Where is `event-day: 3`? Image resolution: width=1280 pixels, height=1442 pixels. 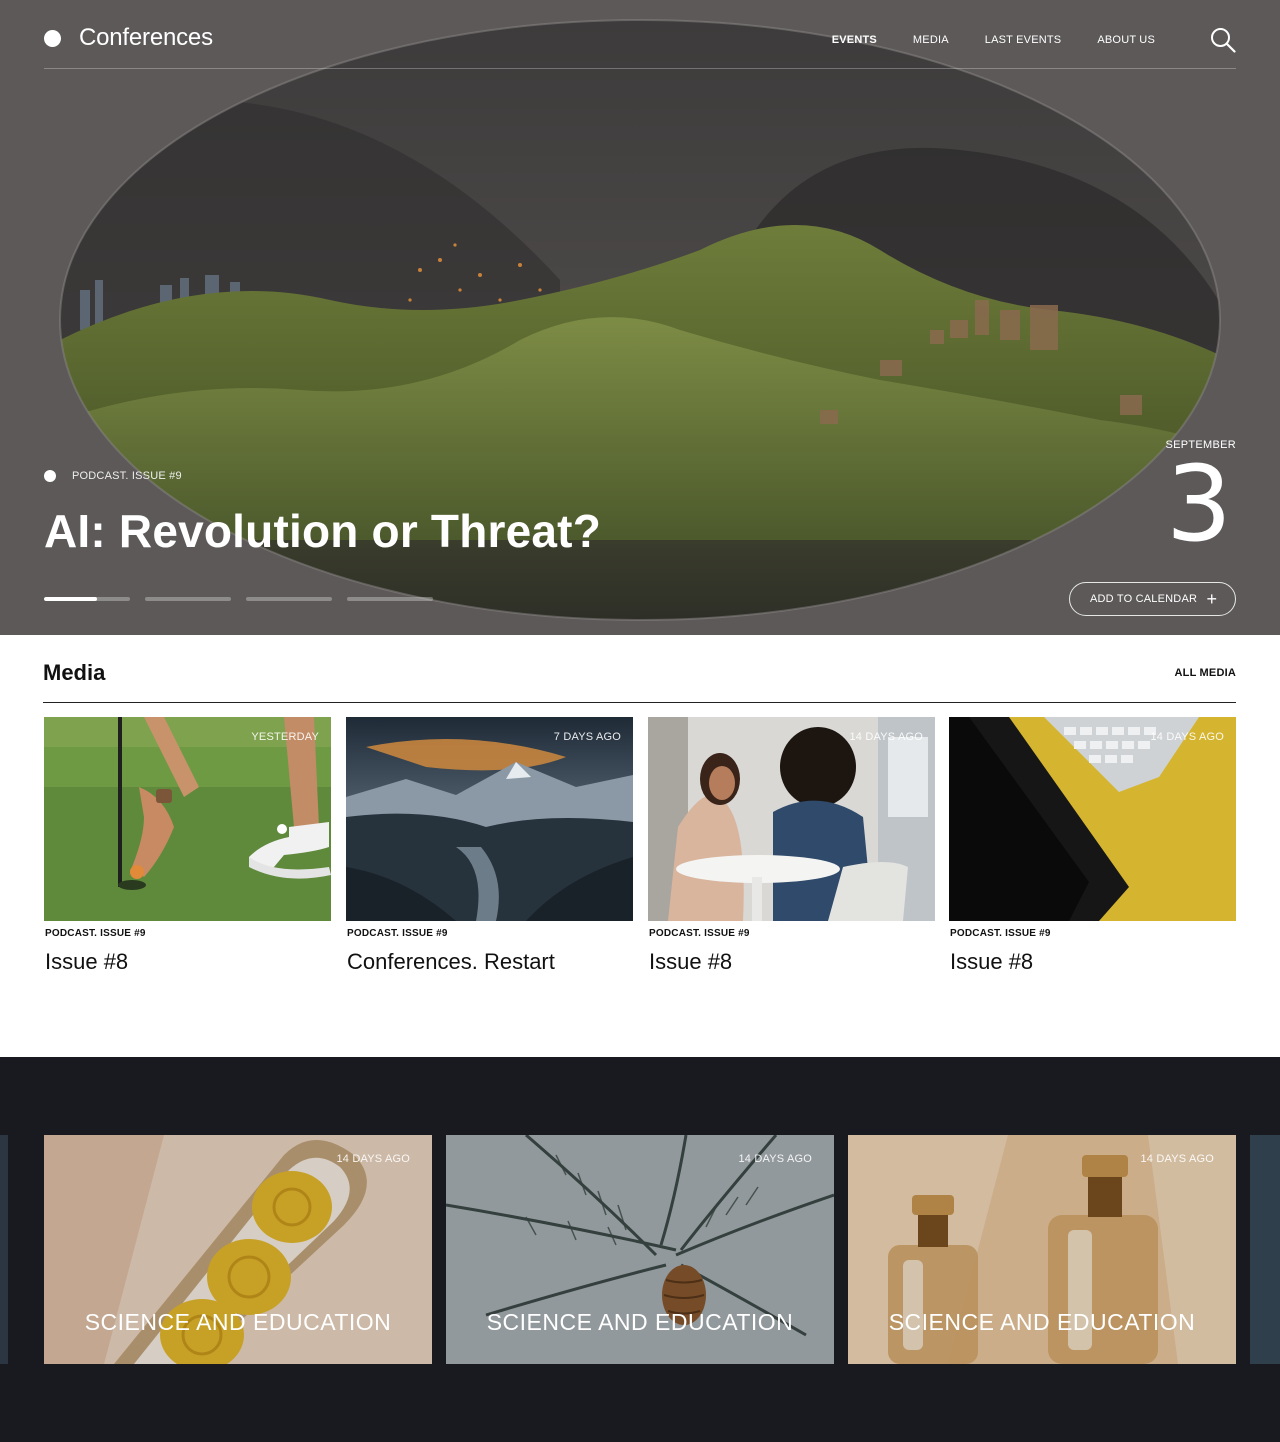 event-day: 3 is located at coordinates (1198, 504).